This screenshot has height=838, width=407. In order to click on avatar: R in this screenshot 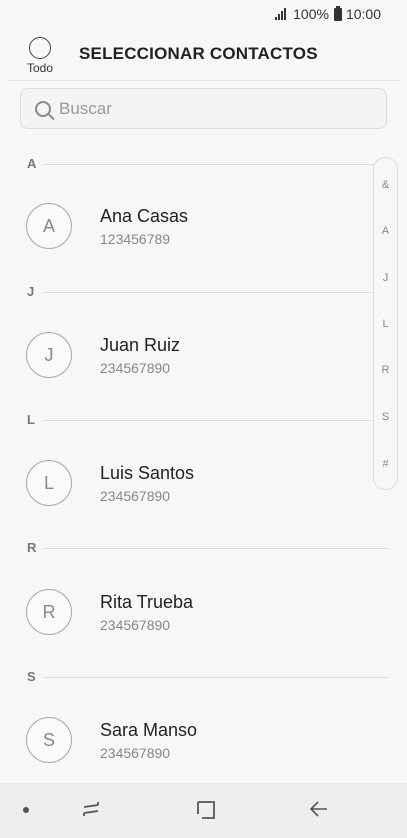, I will do `click(49, 612)`.